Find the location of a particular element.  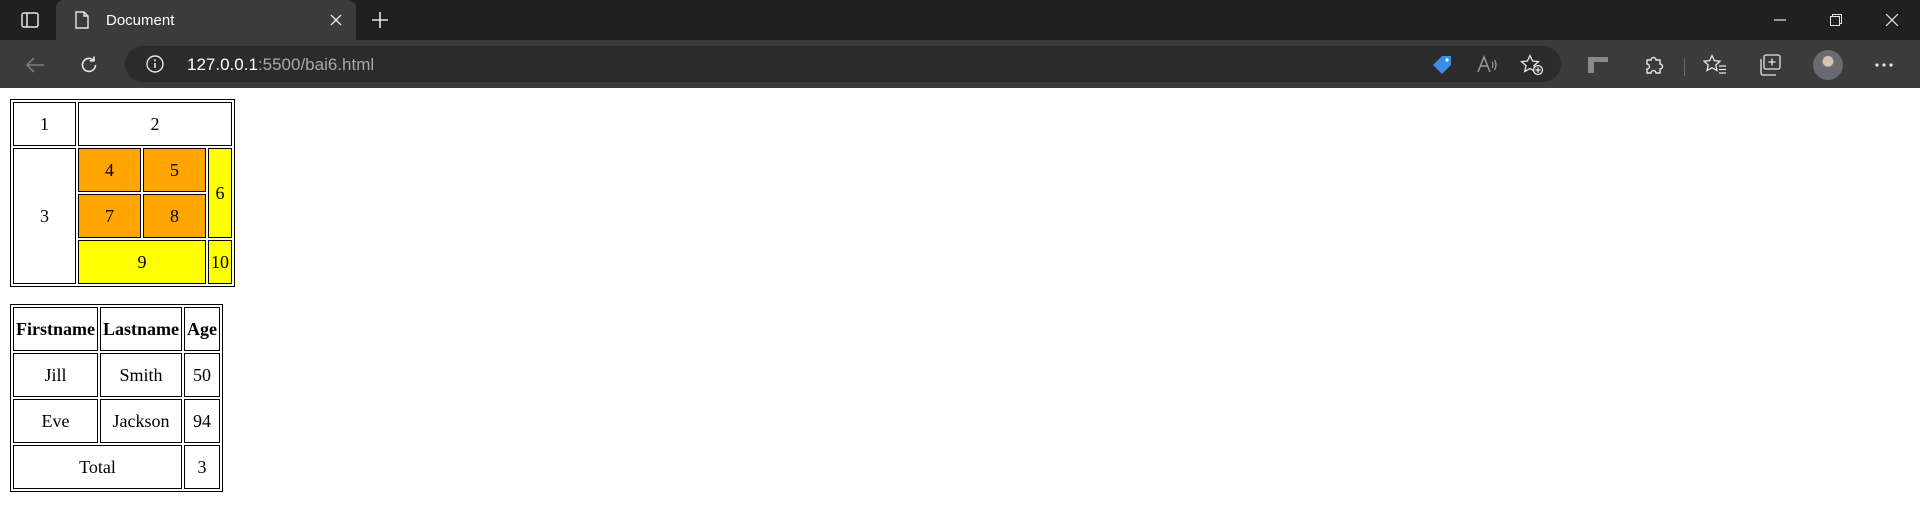

cell-1: 1 is located at coordinates (44, 124).